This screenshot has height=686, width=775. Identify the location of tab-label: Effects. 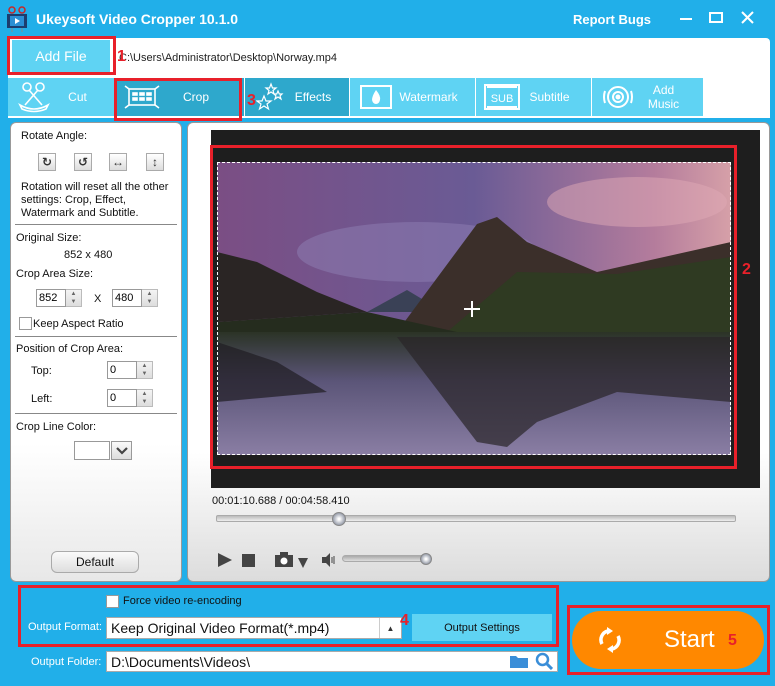
(313, 97).